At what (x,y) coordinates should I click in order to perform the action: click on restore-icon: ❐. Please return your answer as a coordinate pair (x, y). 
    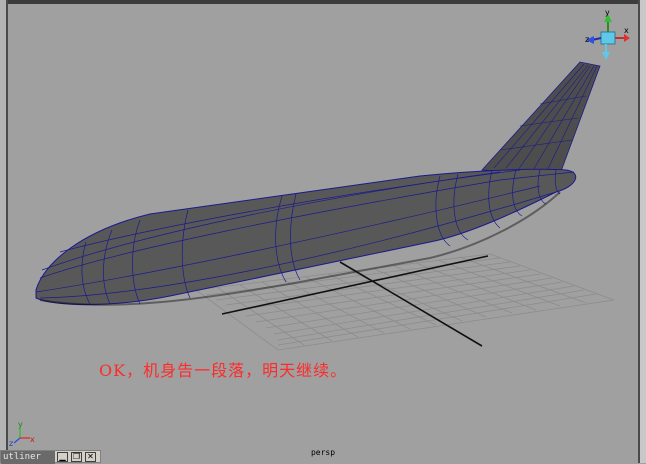
    Looking at the image, I should click on (76, 457).